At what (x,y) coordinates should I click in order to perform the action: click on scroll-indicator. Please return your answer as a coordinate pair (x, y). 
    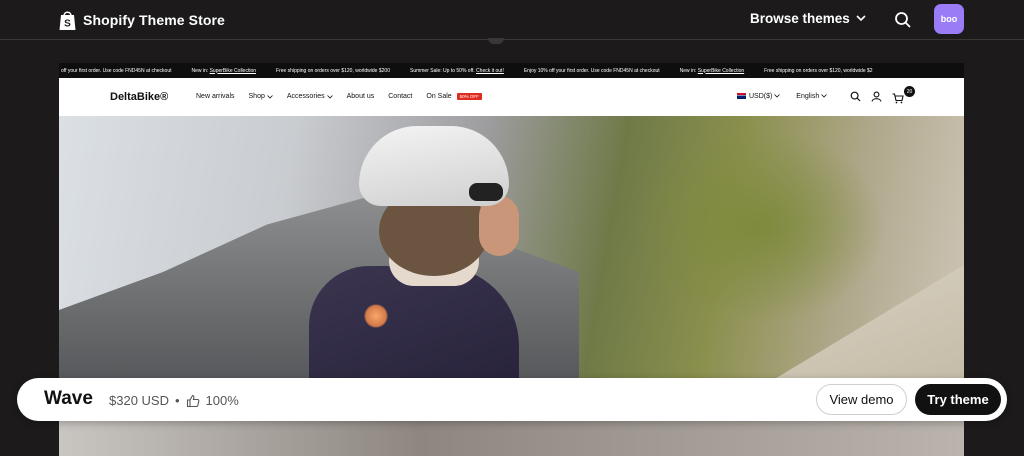
    Looking at the image, I should click on (496, 41).